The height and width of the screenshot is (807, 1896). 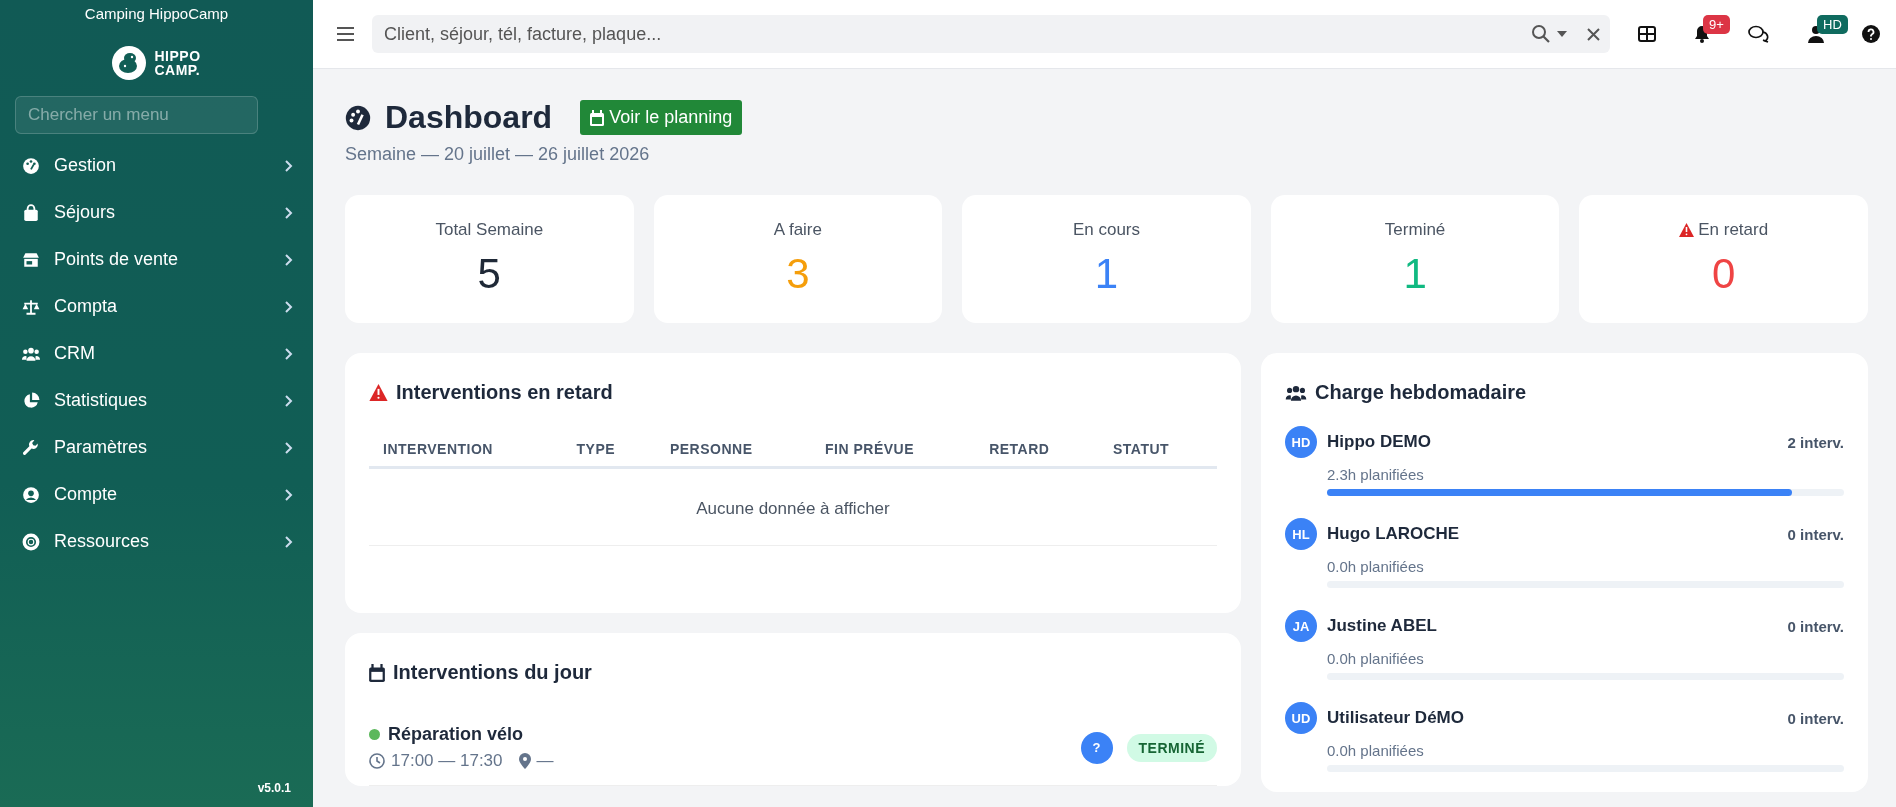 I want to click on sidebar-item: Gestion, so click(x=156, y=165).